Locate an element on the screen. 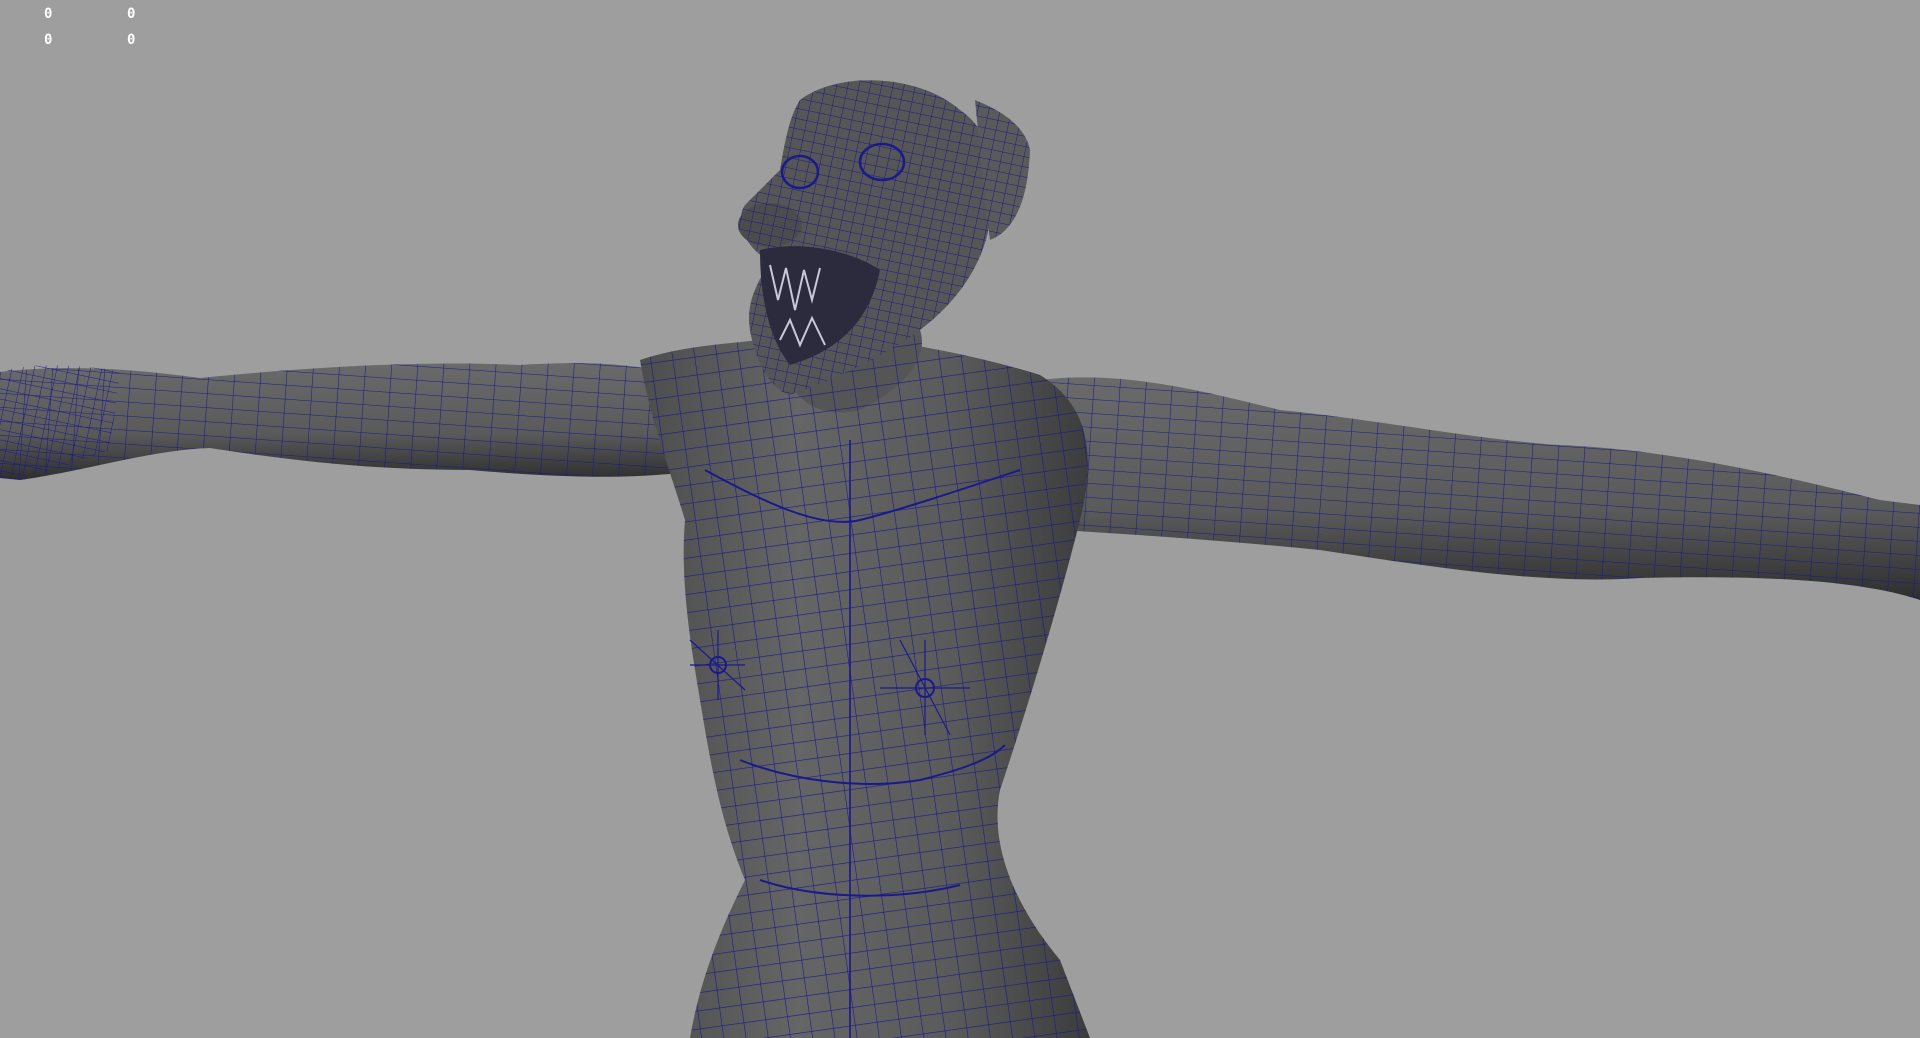 Image resolution: width=1920 pixels, height=1038 pixels. right-arm is located at coordinates (1480, 488).